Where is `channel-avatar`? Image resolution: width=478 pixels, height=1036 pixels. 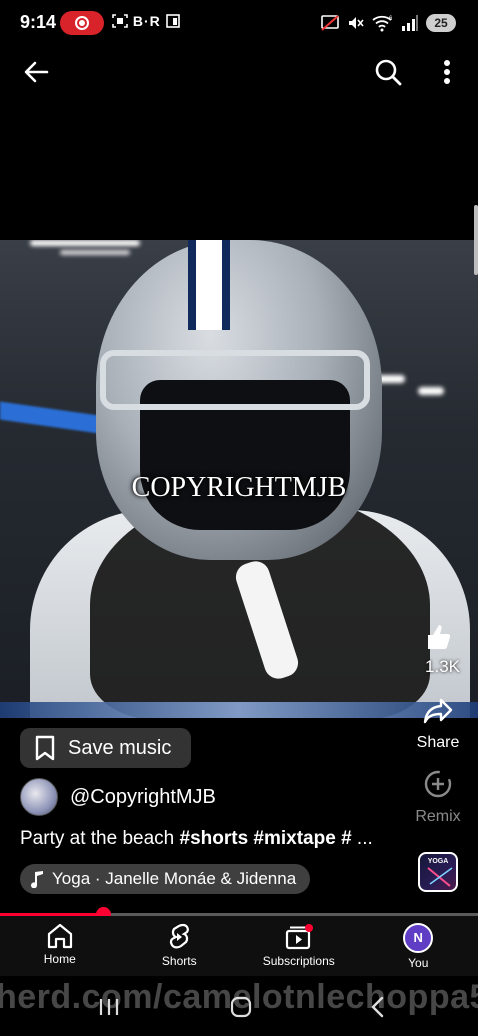
channel-avatar is located at coordinates (39, 797).